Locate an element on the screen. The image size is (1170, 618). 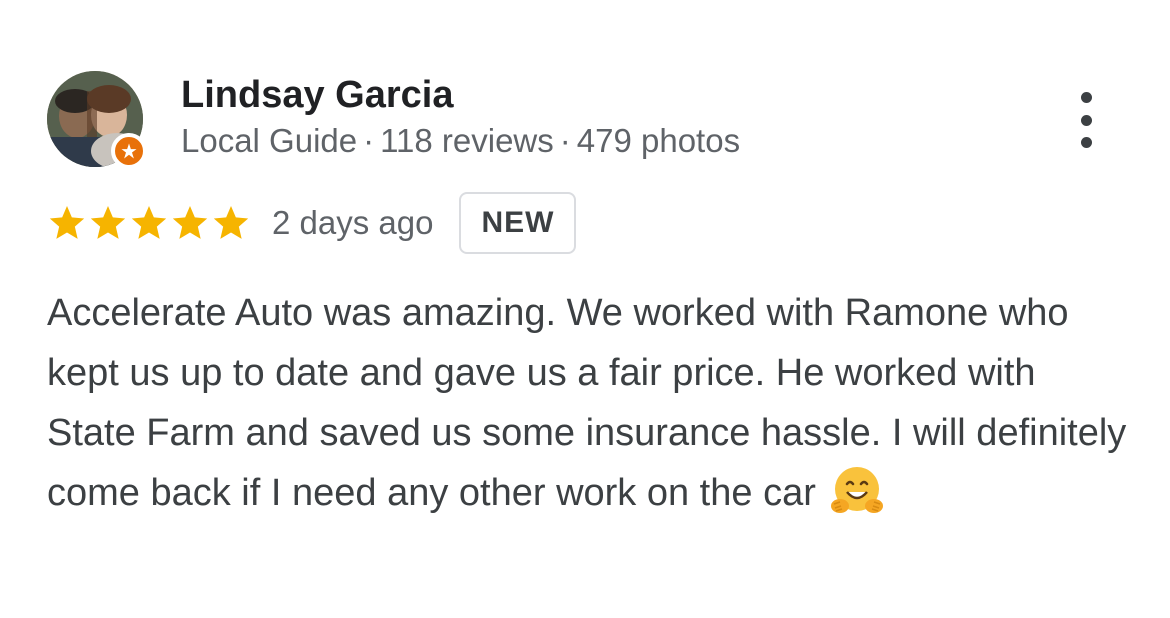
reviewer-name: Lindsay Garcia is located at coordinates (317, 95).